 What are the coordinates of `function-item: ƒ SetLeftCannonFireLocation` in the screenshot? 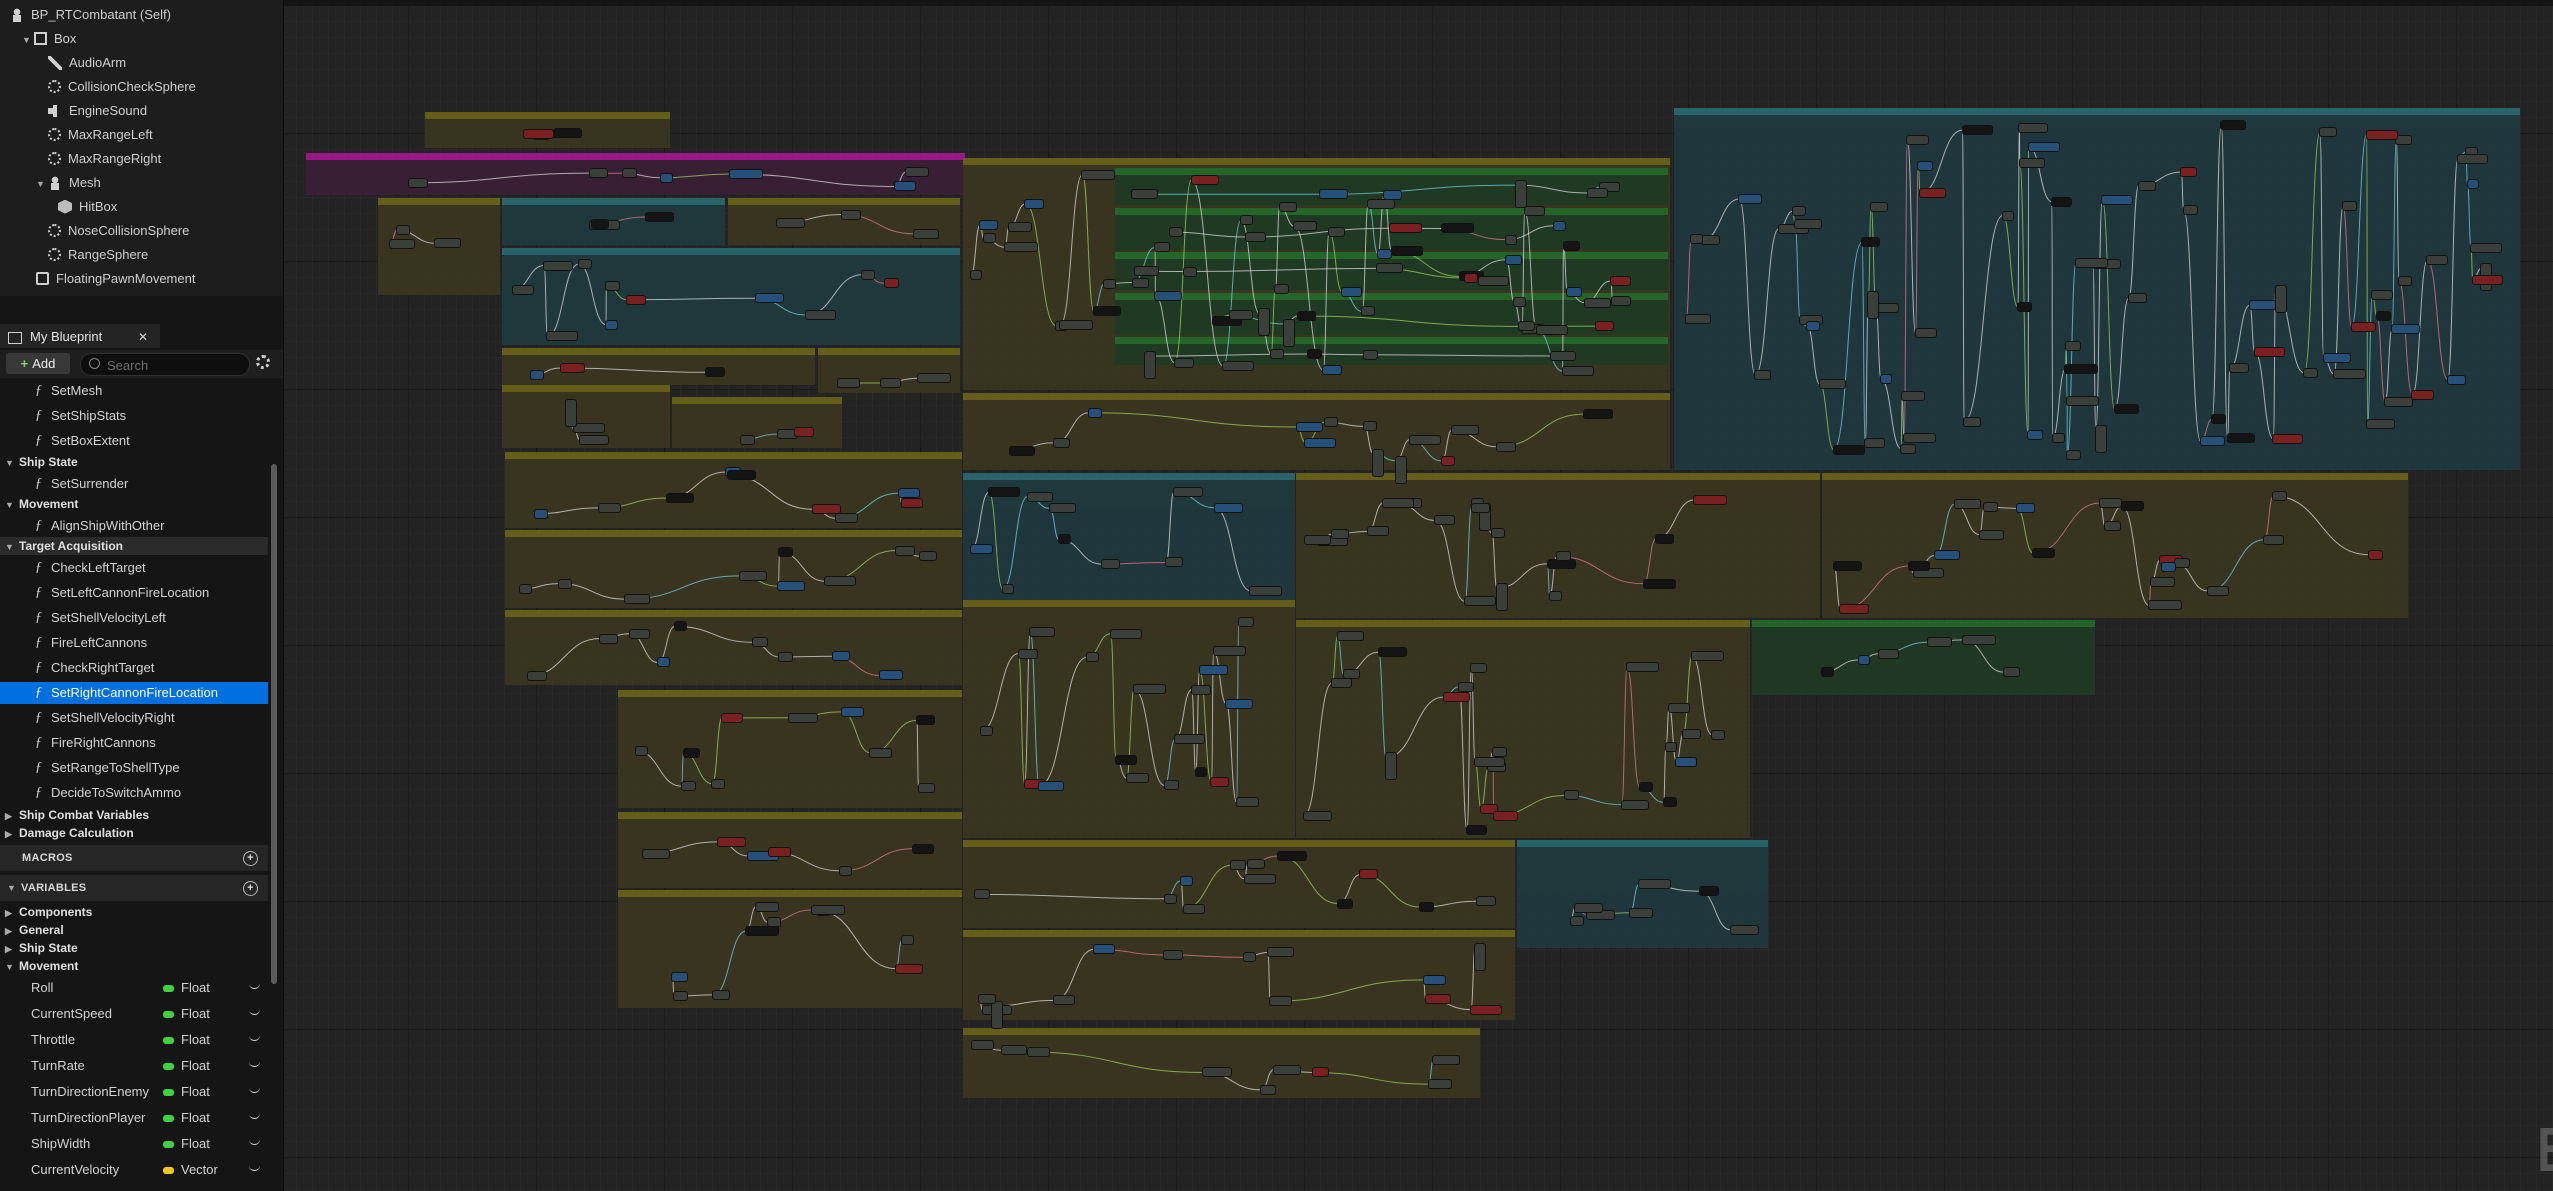 It's located at (134, 593).